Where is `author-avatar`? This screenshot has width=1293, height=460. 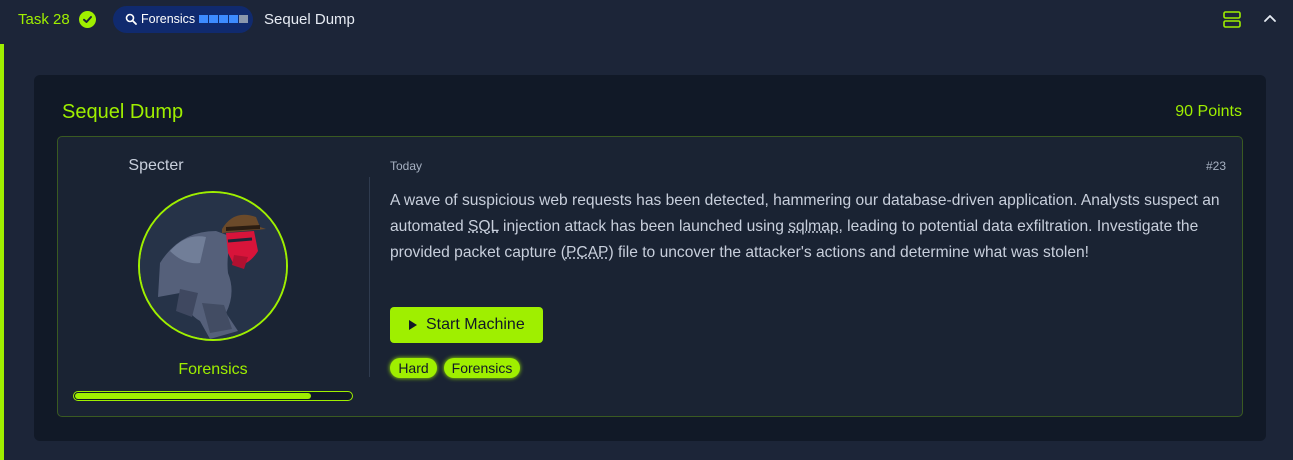 author-avatar is located at coordinates (213, 266).